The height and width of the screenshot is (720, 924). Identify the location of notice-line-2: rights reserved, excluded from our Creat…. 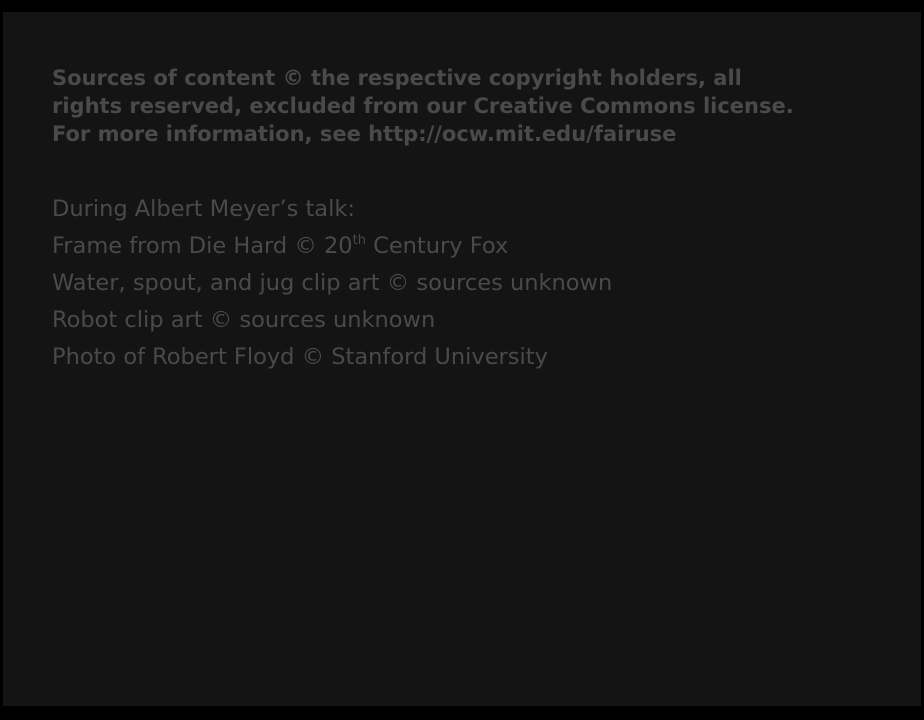
(423, 106).